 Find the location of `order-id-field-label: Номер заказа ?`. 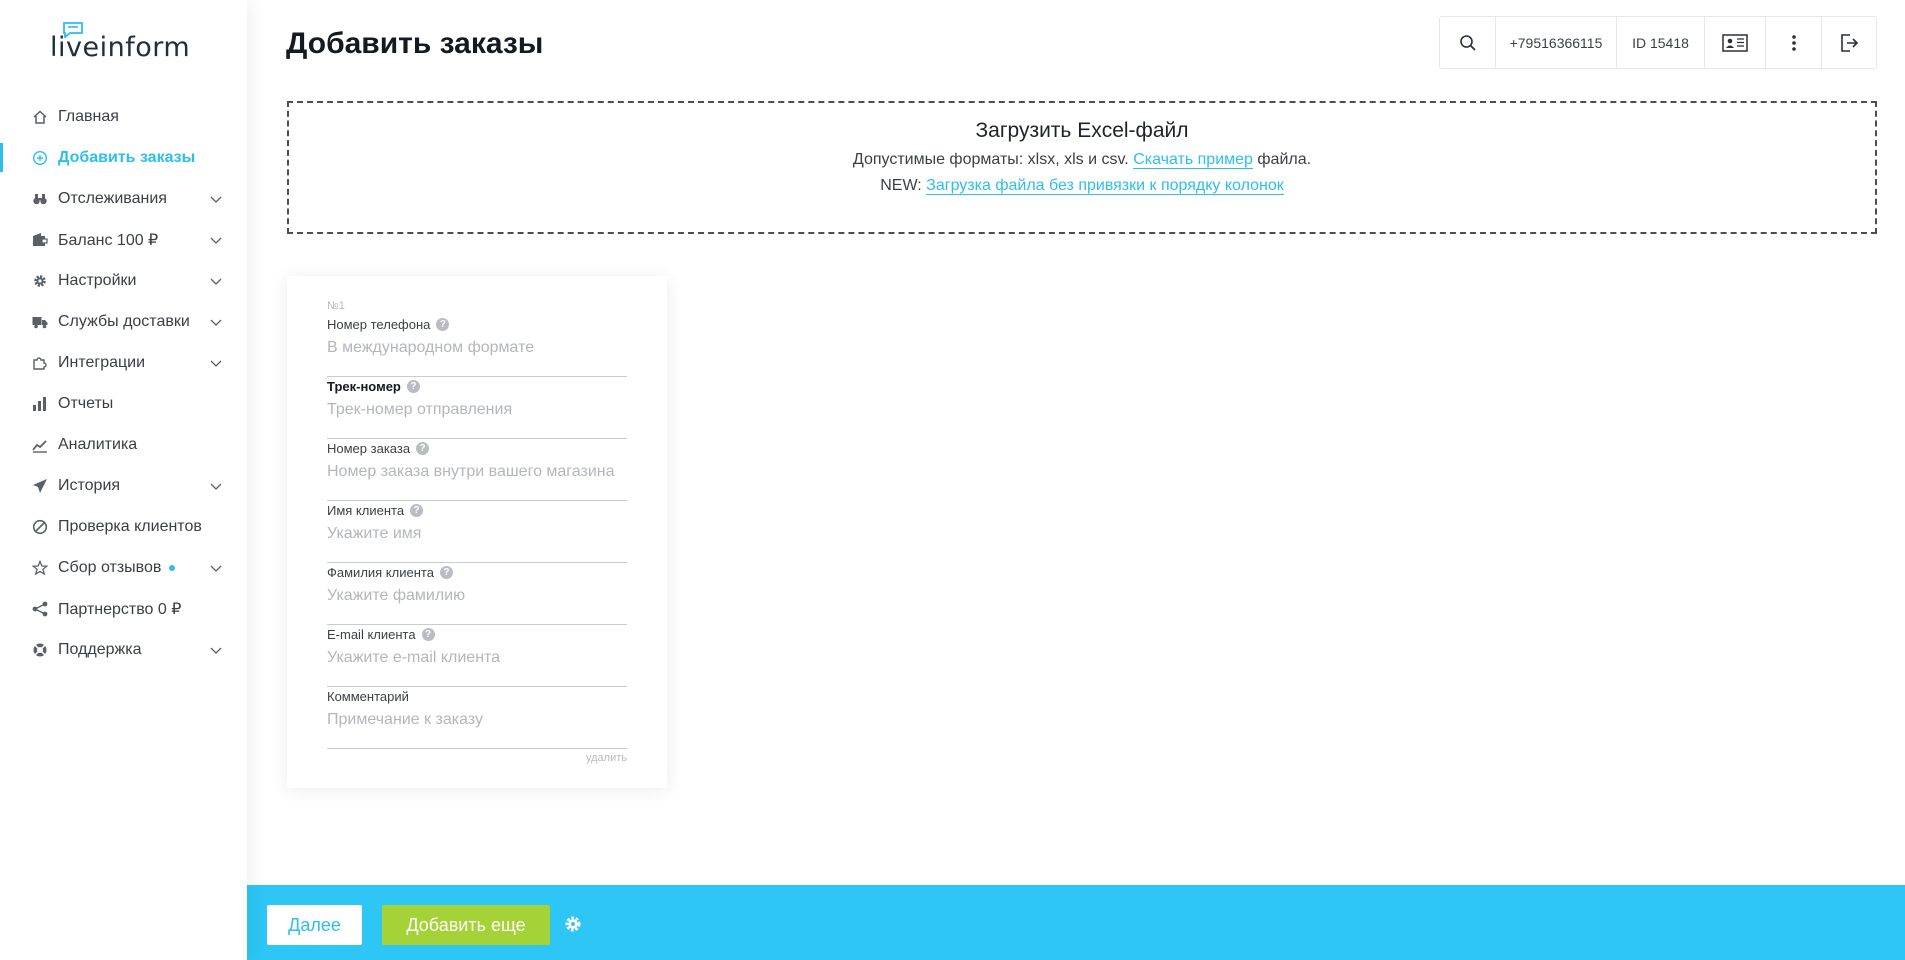

order-id-field-label: Номер заказа ? is located at coordinates (477, 448).